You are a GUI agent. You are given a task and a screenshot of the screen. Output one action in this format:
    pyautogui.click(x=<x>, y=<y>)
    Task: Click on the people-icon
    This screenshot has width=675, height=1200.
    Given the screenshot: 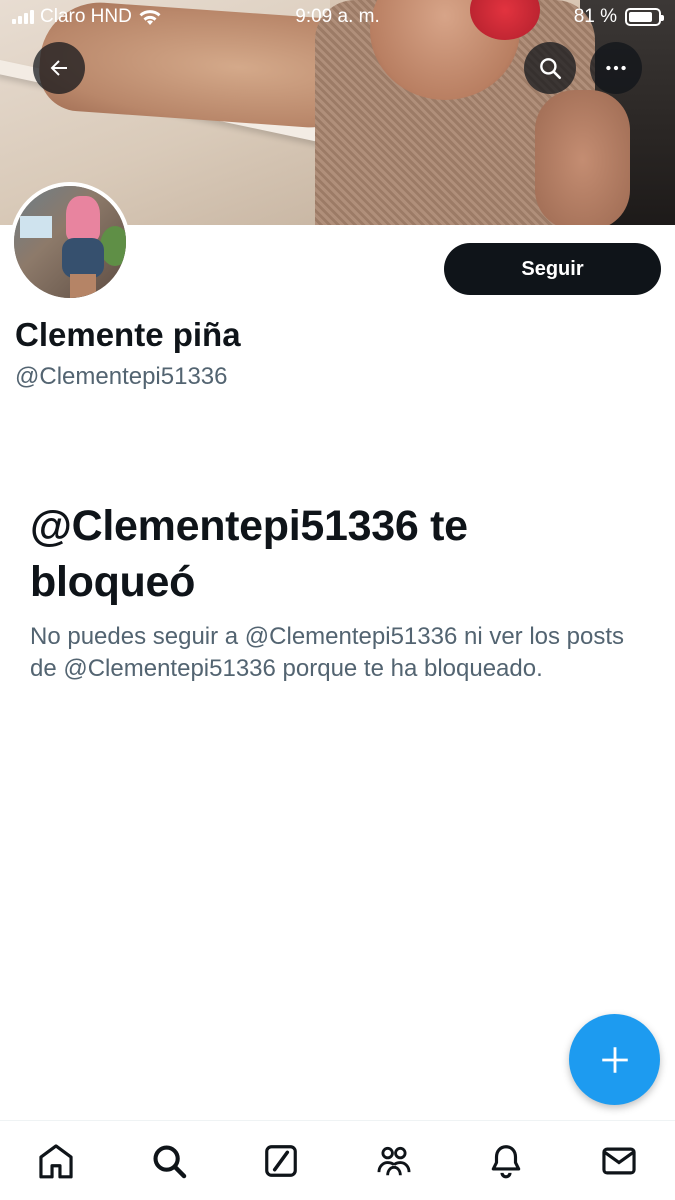 What is the action you would take?
    pyautogui.click(x=394, y=1161)
    